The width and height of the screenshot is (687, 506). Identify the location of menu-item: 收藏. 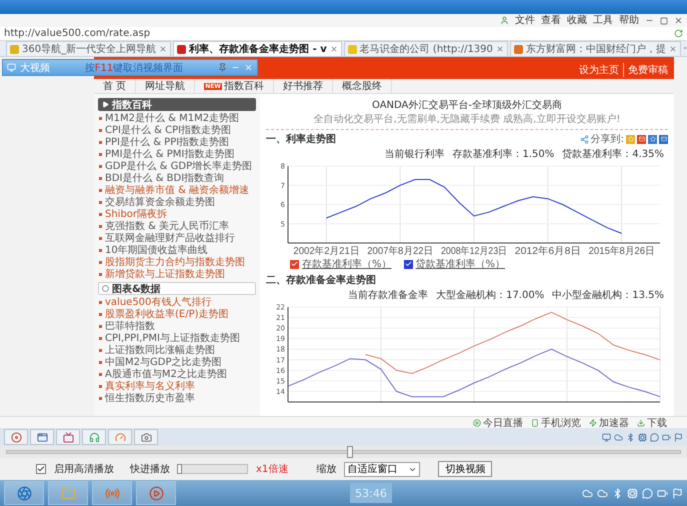
(577, 20).